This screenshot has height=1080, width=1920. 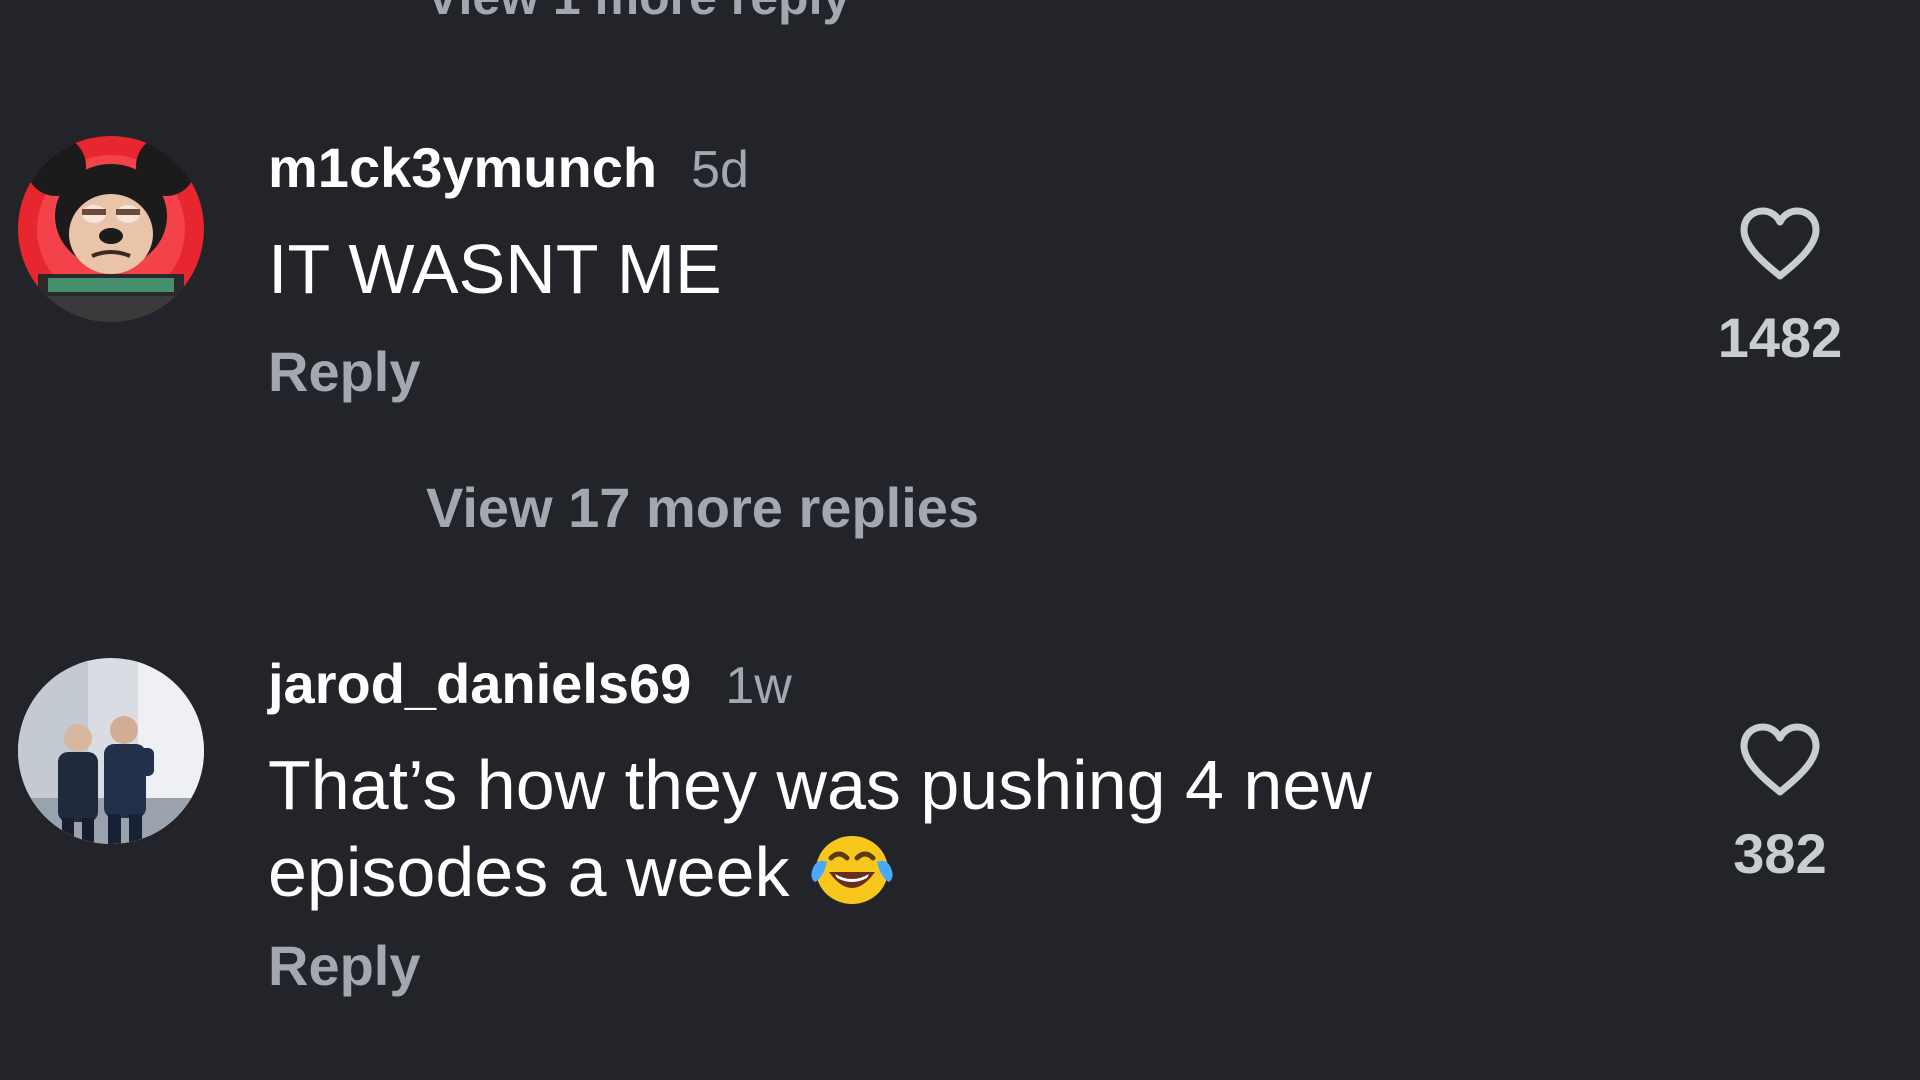 I want to click on comment-header: jarod_daniels69 1w, so click(x=530, y=685).